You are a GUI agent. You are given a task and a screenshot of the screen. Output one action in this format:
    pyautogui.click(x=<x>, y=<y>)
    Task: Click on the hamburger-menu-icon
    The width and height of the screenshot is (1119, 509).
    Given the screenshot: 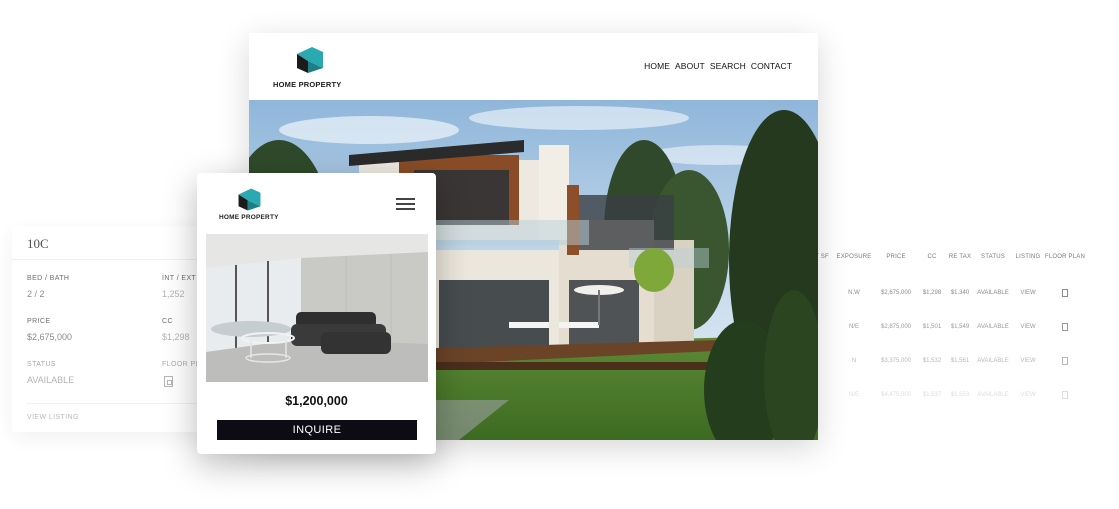 What is the action you would take?
    pyautogui.click(x=405, y=204)
    